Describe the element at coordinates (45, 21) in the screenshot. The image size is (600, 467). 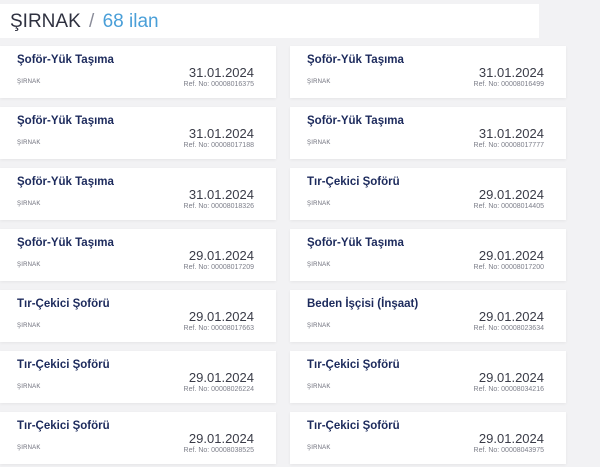
I see `header-city: ŞIRNAK` at that location.